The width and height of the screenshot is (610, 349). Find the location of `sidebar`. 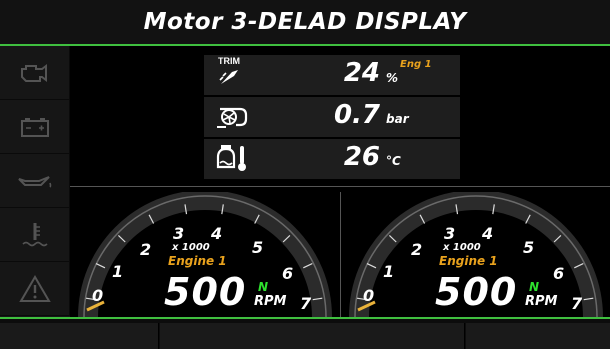

sidebar is located at coordinates (35, 181).